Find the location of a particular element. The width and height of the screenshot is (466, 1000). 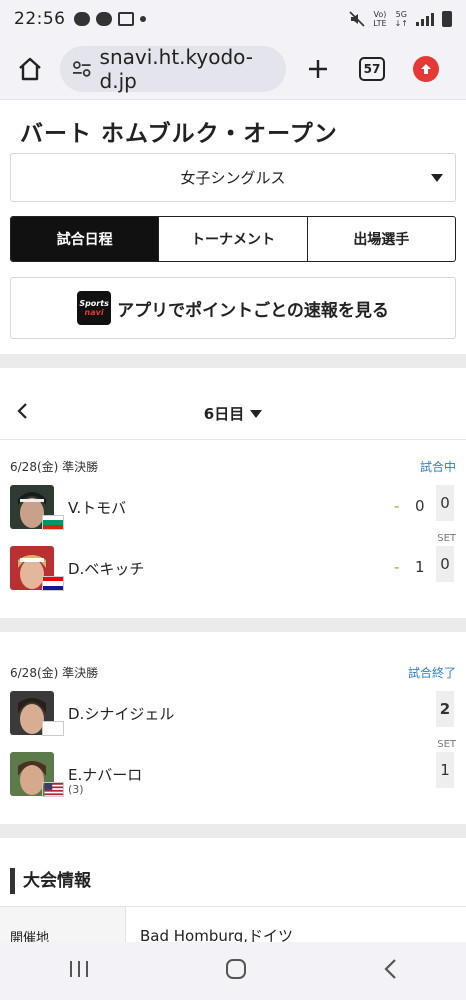

update-arrow-icon is located at coordinates (426, 68).